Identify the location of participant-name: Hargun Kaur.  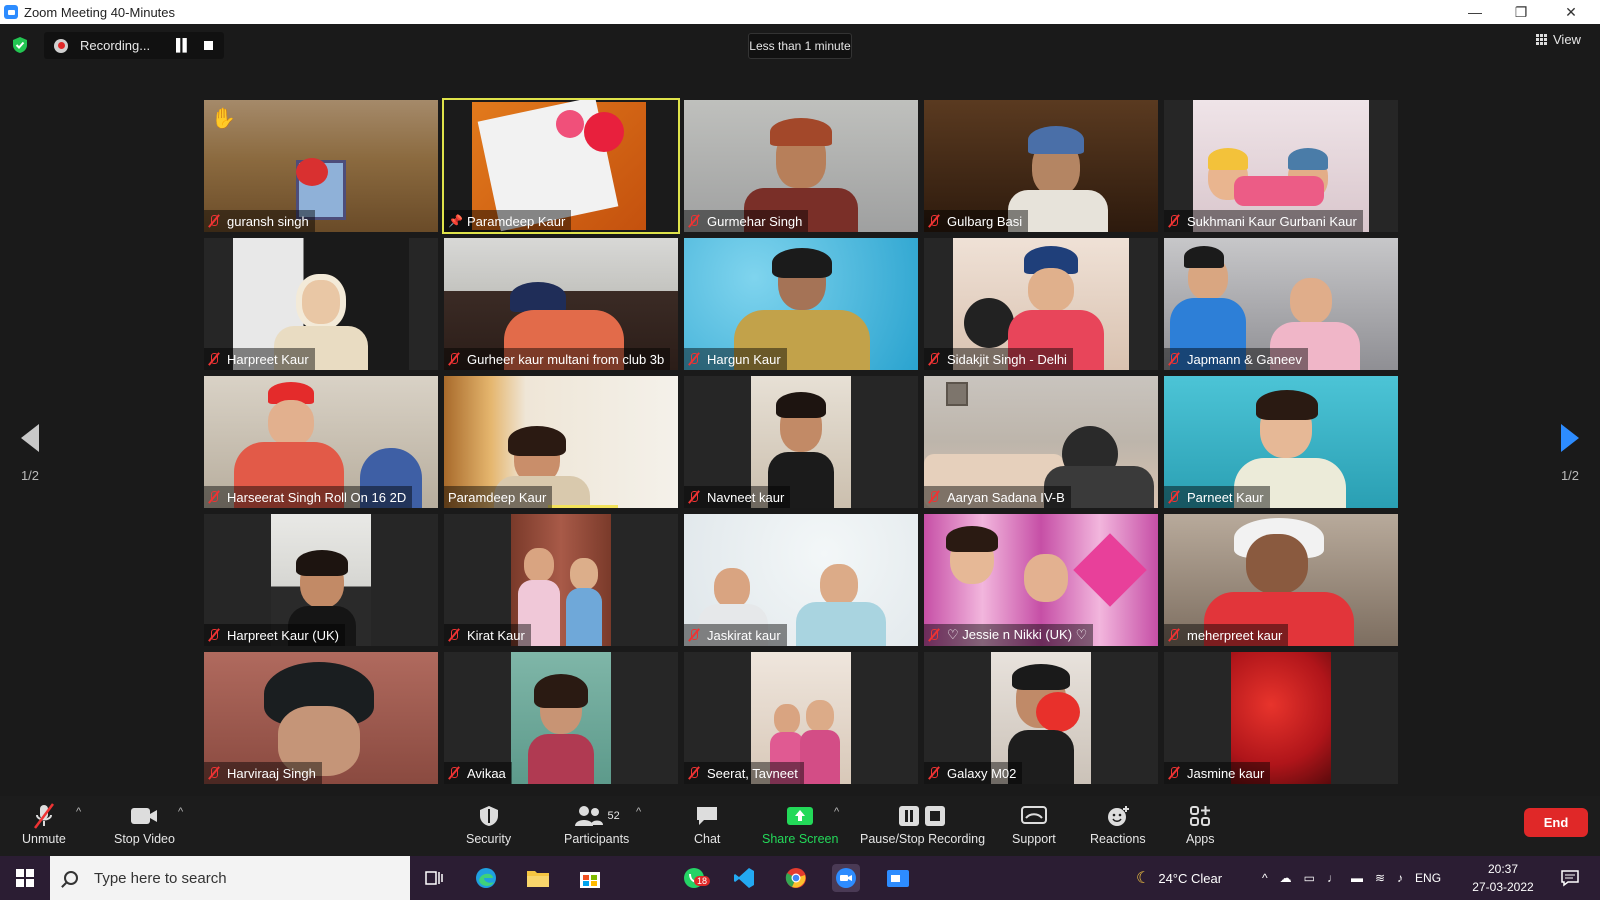
(744, 359).